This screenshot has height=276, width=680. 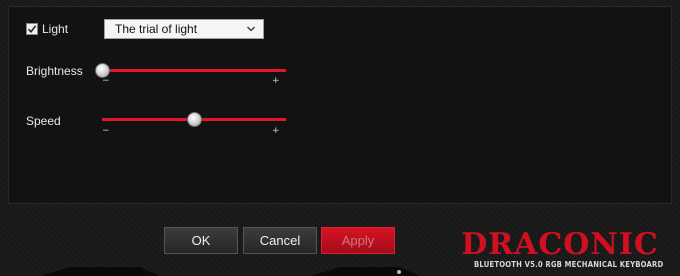 What do you see at coordinates (201, 240) in the screenshot?
I see `ok-button: OK` at bounding box center [201, 240].